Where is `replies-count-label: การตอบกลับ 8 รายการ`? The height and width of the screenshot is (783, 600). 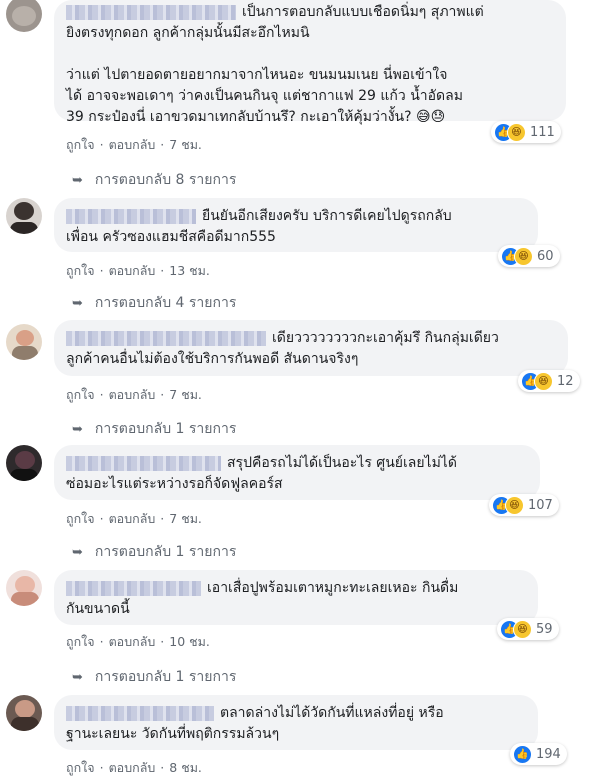 replies-count-label: การตอบกลับ 8 รายการ is located at coordinates (165, 180).